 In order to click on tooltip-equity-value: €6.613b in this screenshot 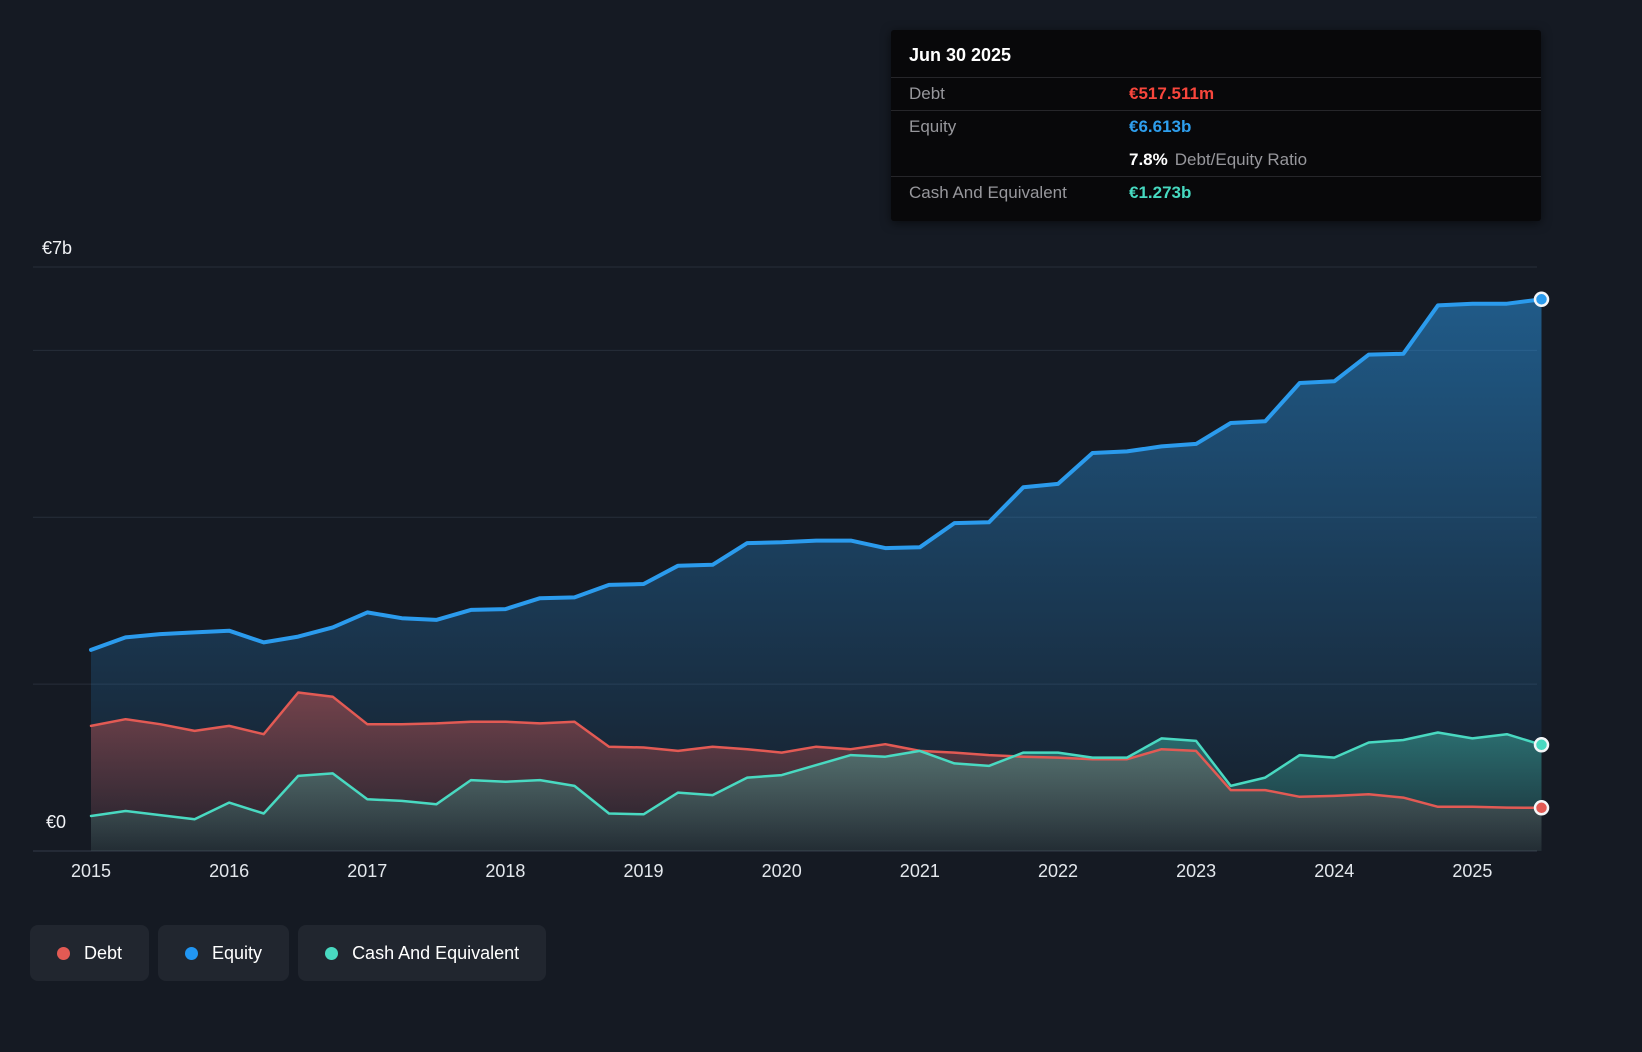, I will do `click(1160, 126)`.